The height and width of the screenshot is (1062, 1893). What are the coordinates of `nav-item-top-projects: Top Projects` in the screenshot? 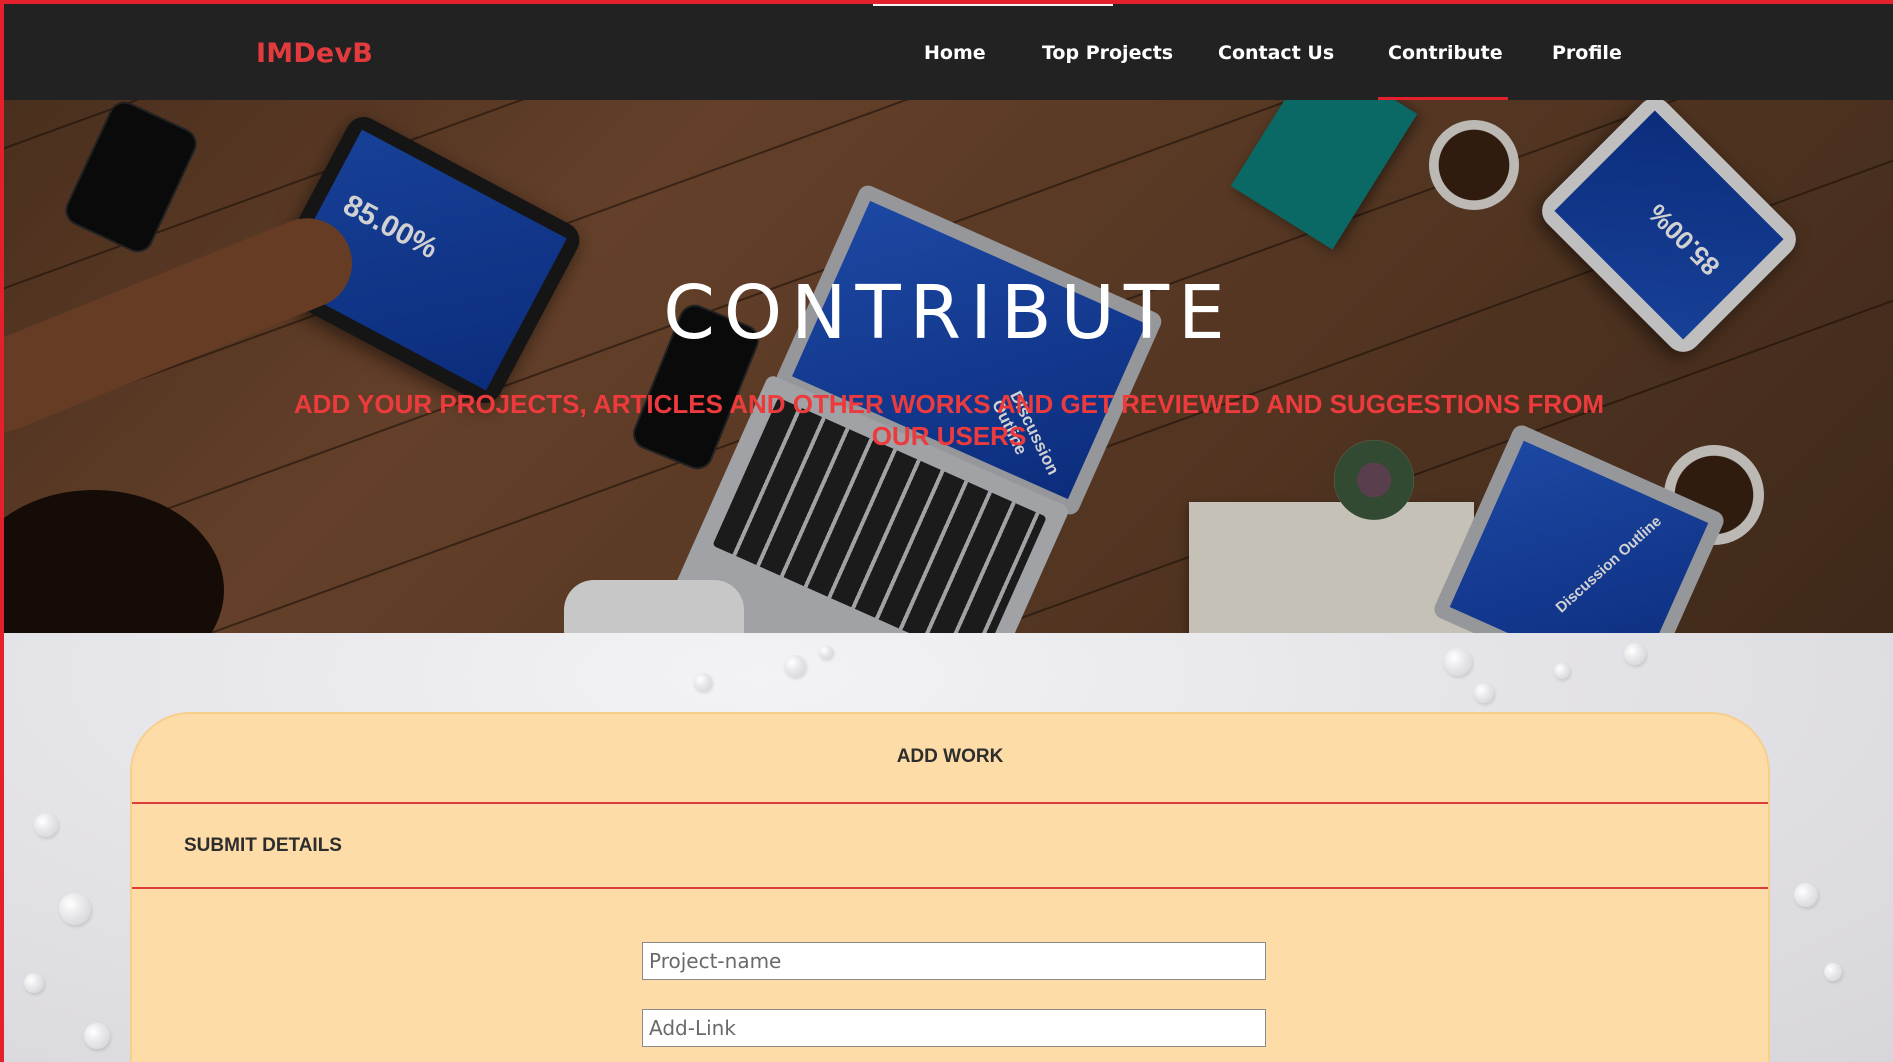 It's located at (1107, 53).